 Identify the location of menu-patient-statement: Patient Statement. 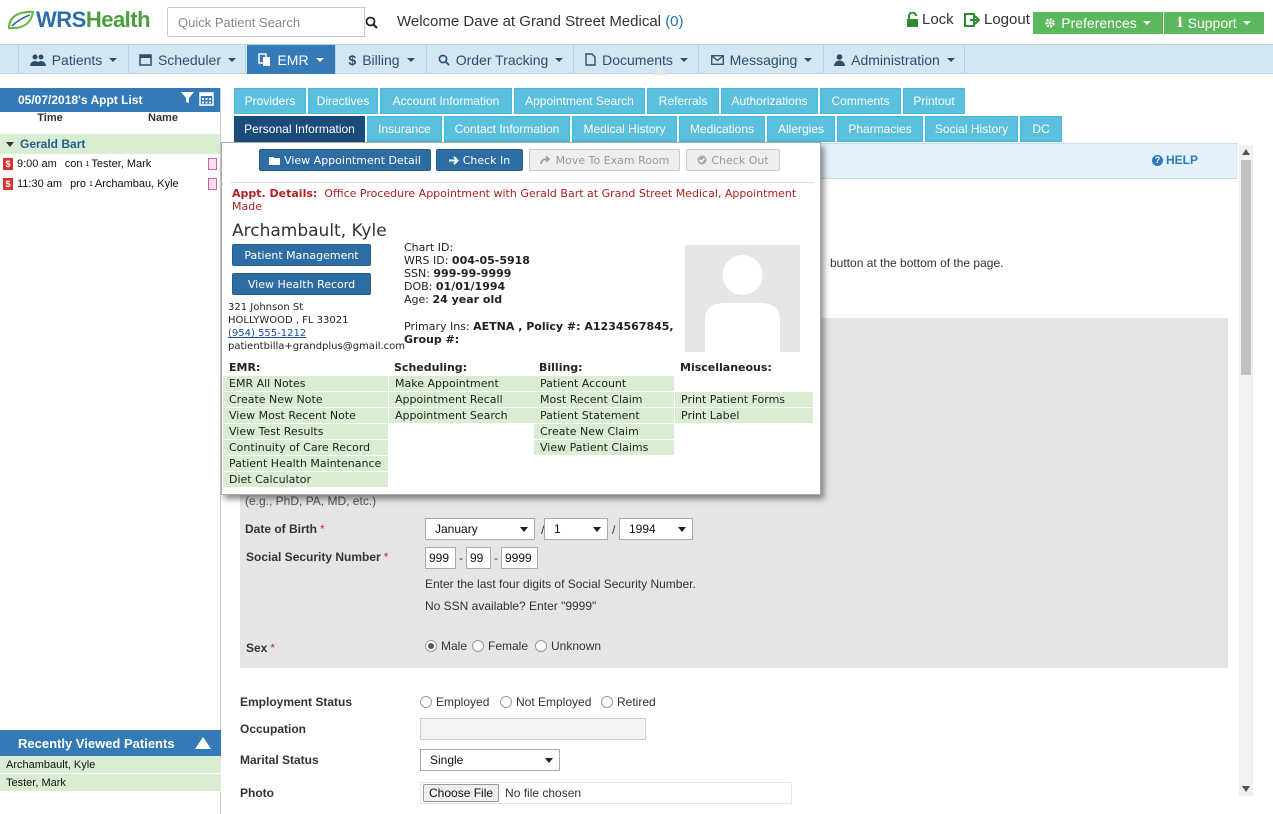
(604, 415).